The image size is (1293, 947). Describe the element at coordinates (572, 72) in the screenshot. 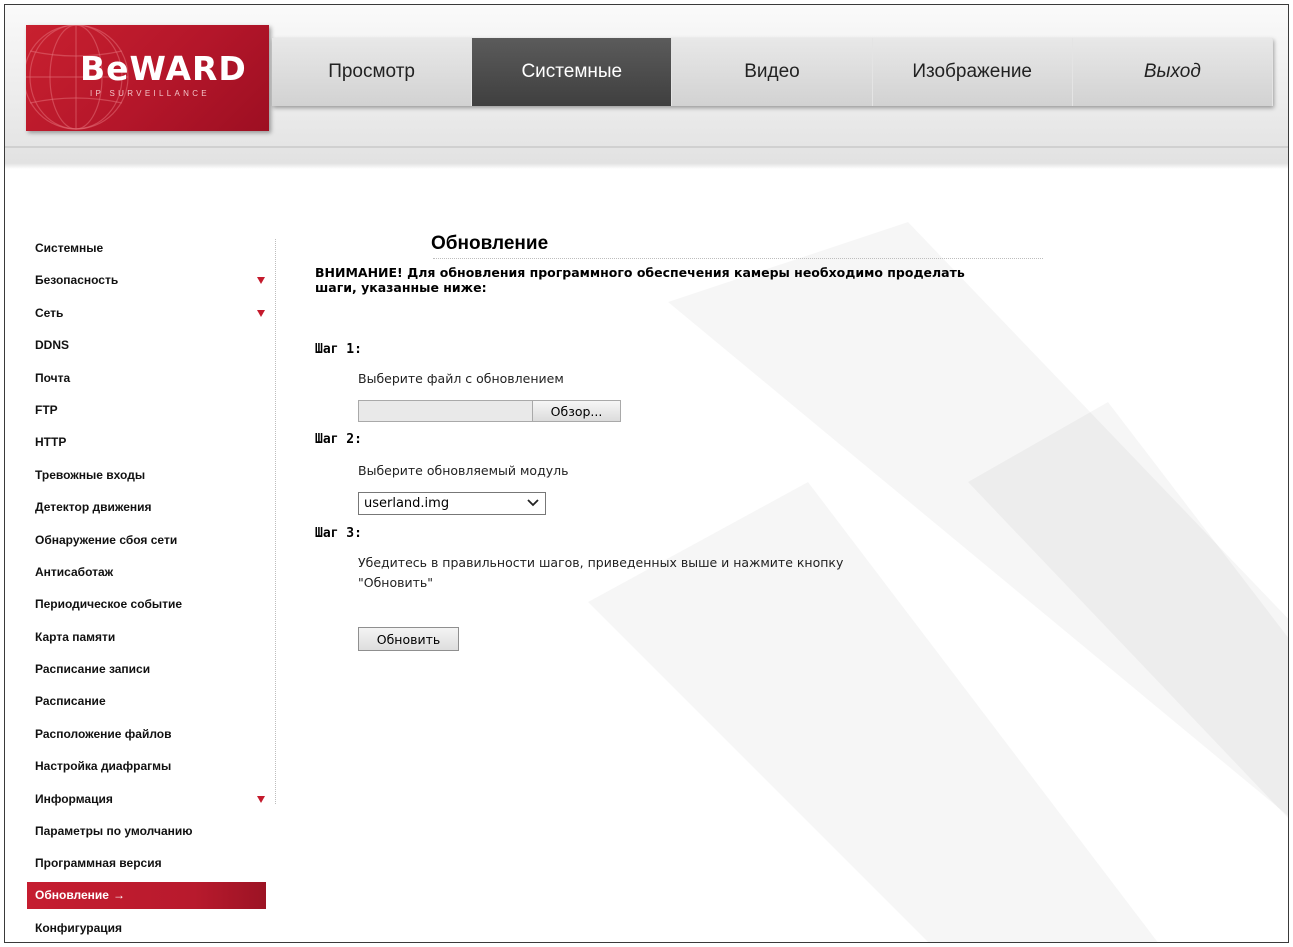

I see `nav-system: Системные` at that location.